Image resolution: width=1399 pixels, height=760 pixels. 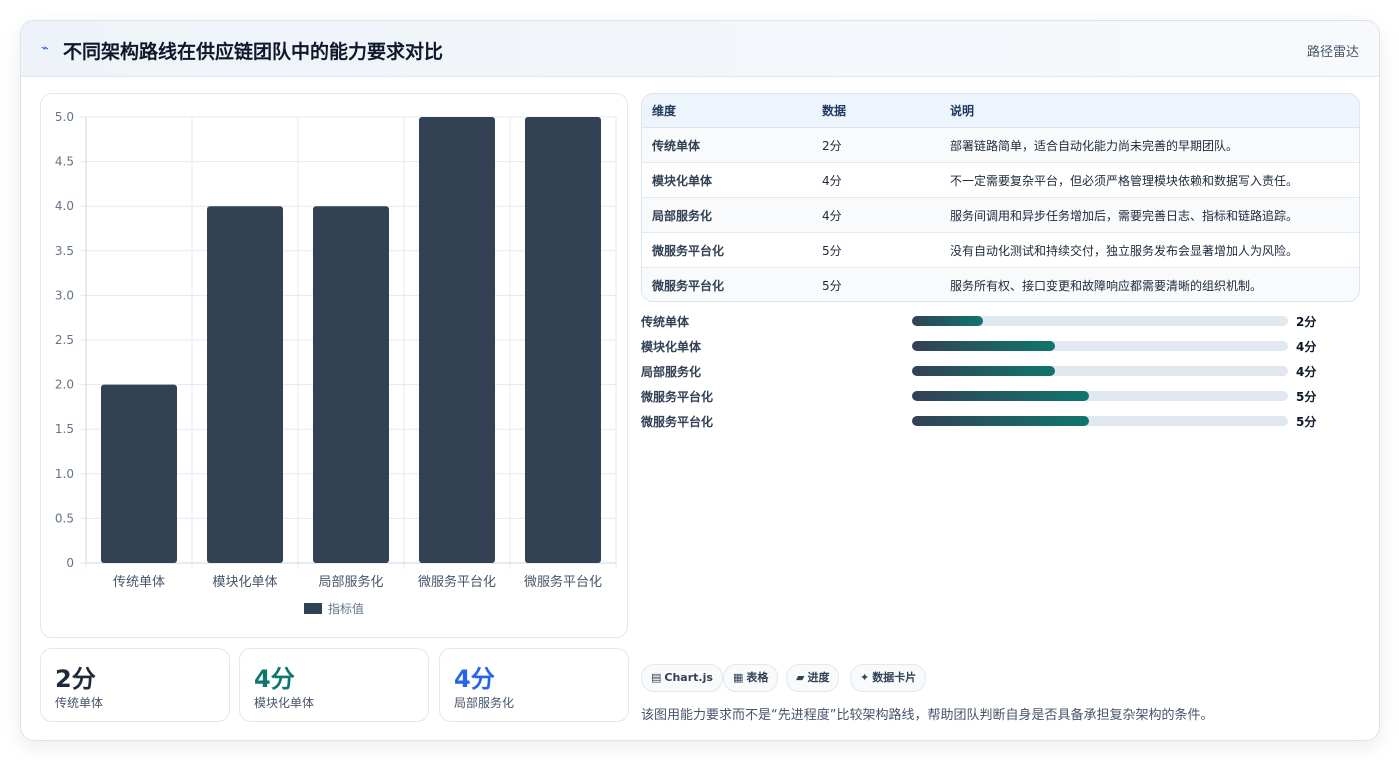 I want to click on x-tick-label: 传统单体, so click(x=139, y=582).